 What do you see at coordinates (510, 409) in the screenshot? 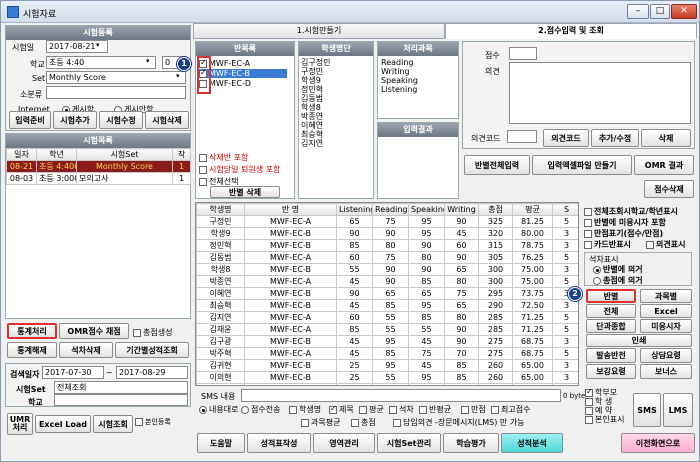
I see `sms-check-max: 최고점수` at bounding box center [510, 409].